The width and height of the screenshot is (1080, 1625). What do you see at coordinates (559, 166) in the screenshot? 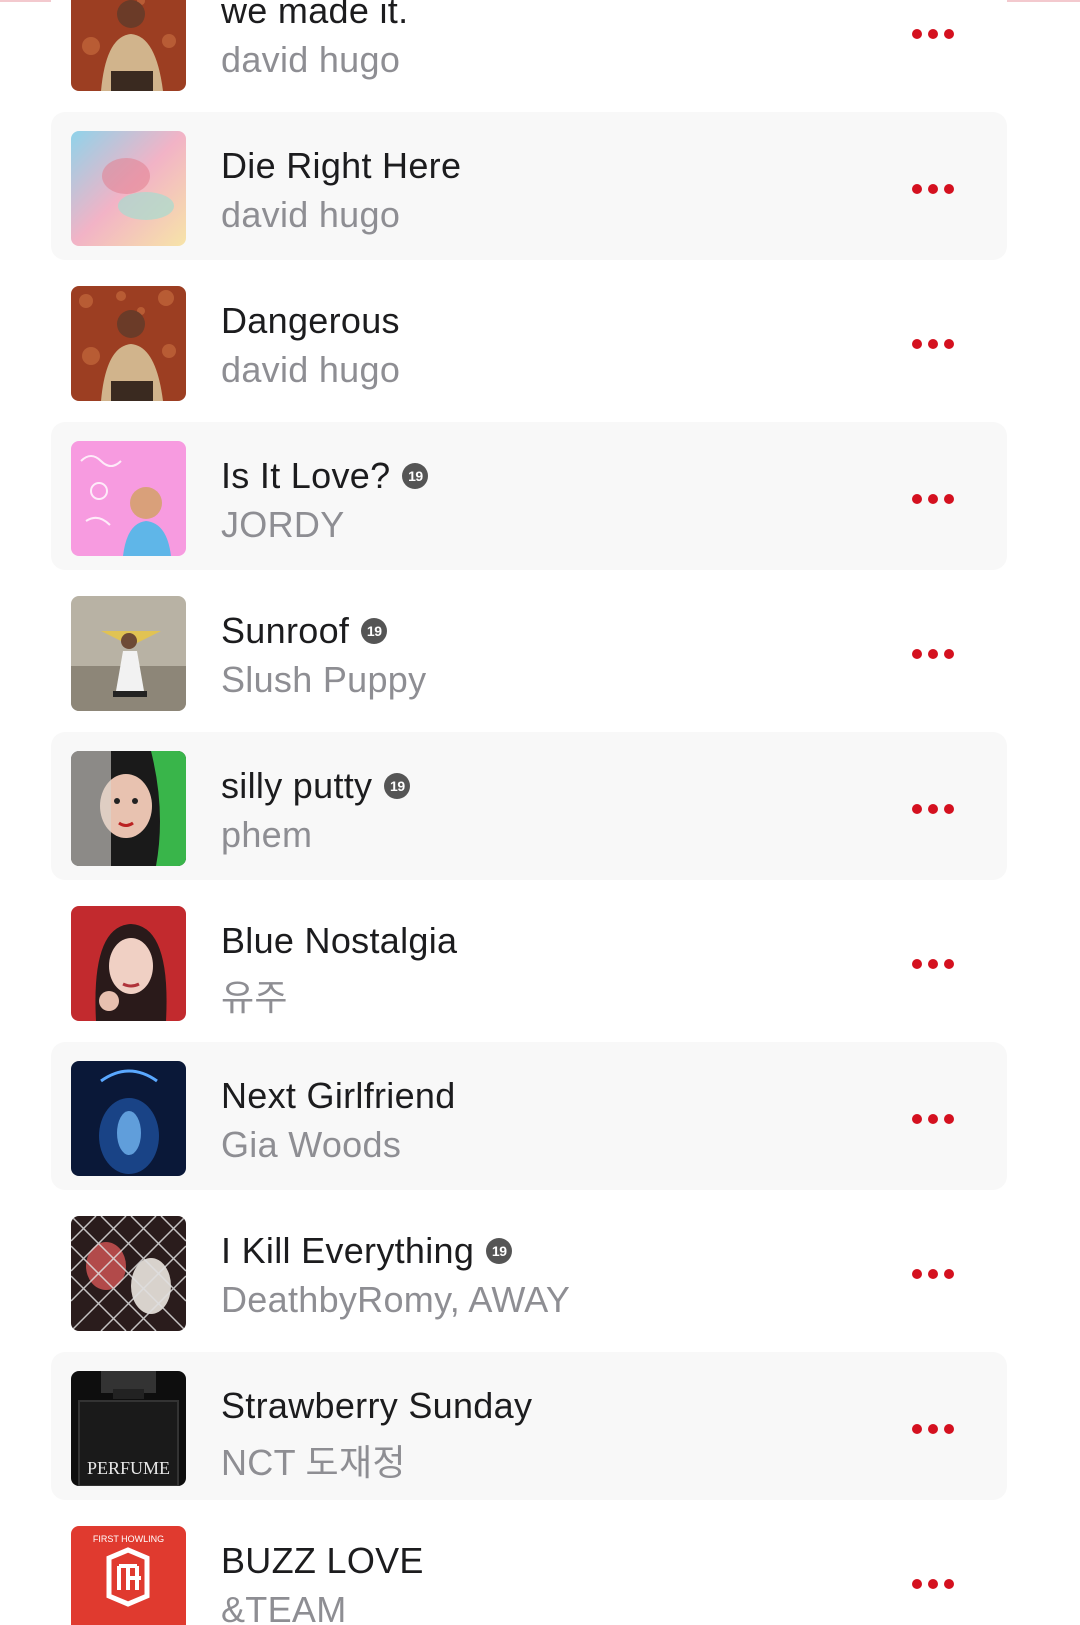
I see `title-line: Die Right Here` at bounding box center [559, 166].